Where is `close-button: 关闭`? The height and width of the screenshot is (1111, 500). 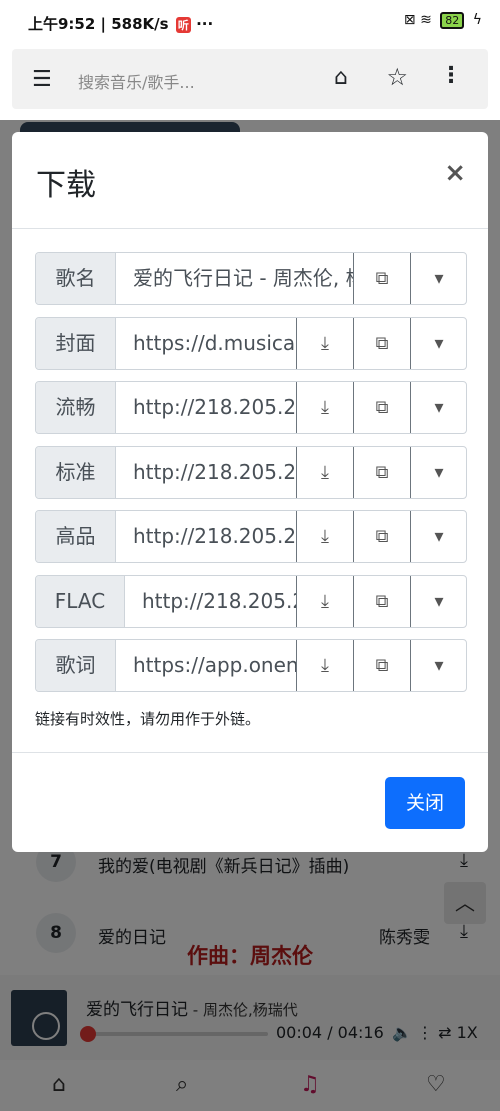
close-button: 关闭 is located at coordinates (425, 803).